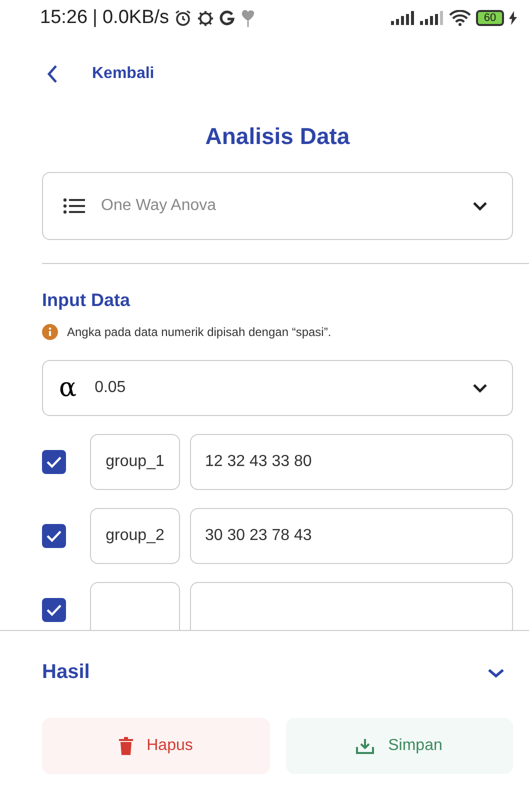  I want to click on save-button: Simpan, so click(399, 746).